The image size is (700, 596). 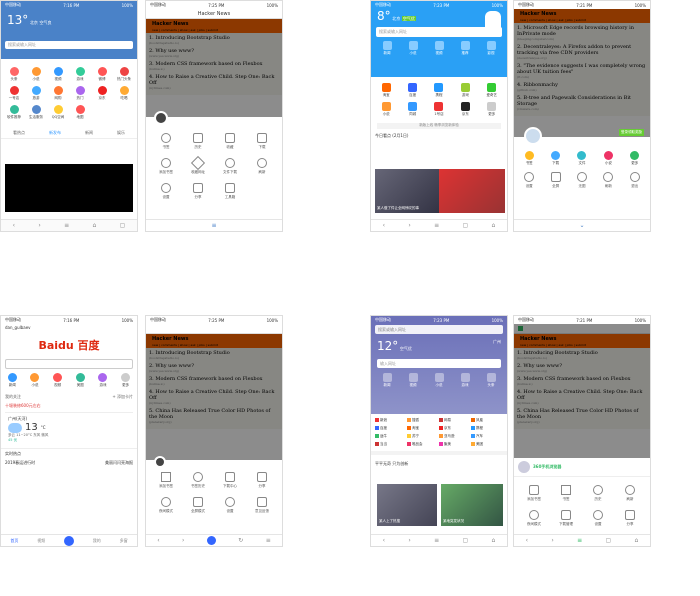 What do you see at coordinates (412, 109) in the screenshot?
I see `site-local: 同城` at bounding box center [412, 109].